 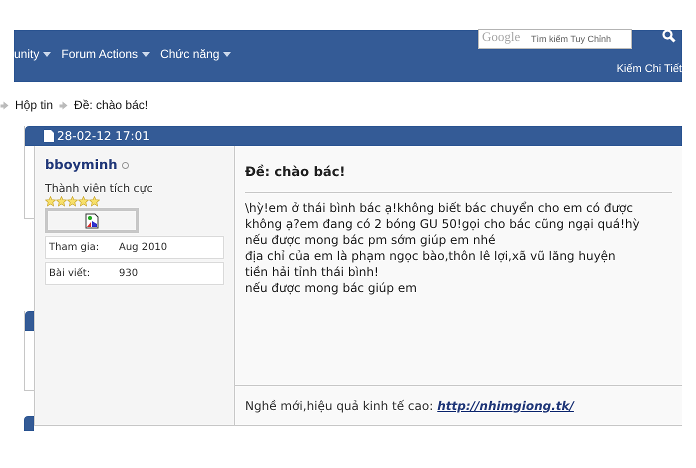 What do you see at coordinates (458, 177) in the screenshot?
I see `post-title: Đề: chào bác!` at bounding box center [458, 177].